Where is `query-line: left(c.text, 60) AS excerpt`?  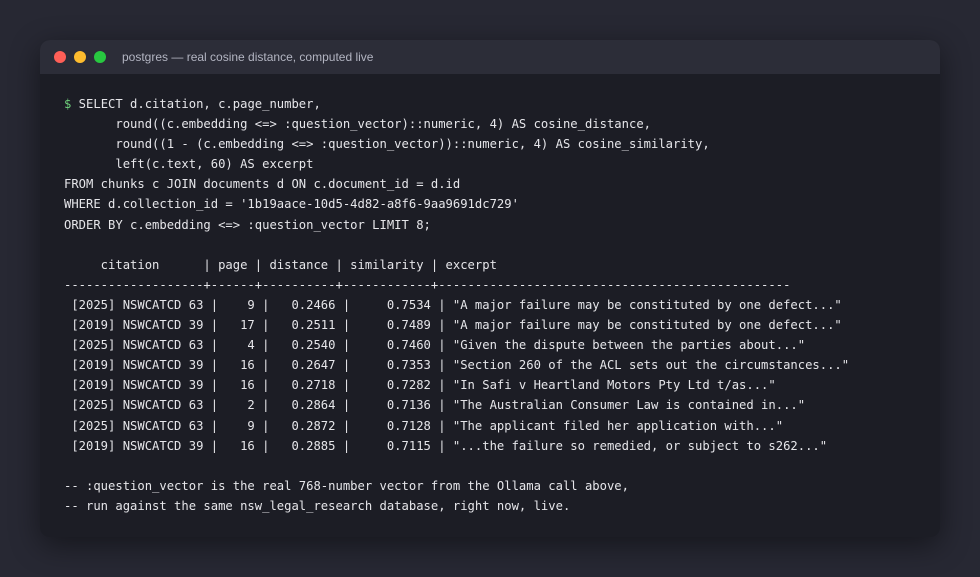 query-line: left(c.text, 60) AS excerpt is located at coordinates (189, 164).